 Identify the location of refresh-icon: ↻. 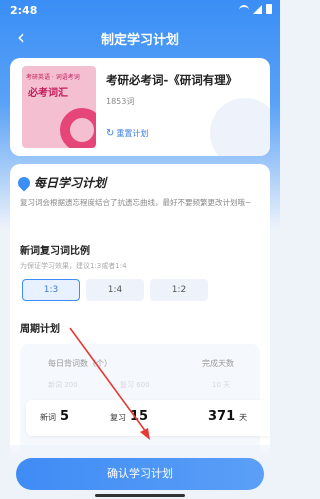
(110, 133).